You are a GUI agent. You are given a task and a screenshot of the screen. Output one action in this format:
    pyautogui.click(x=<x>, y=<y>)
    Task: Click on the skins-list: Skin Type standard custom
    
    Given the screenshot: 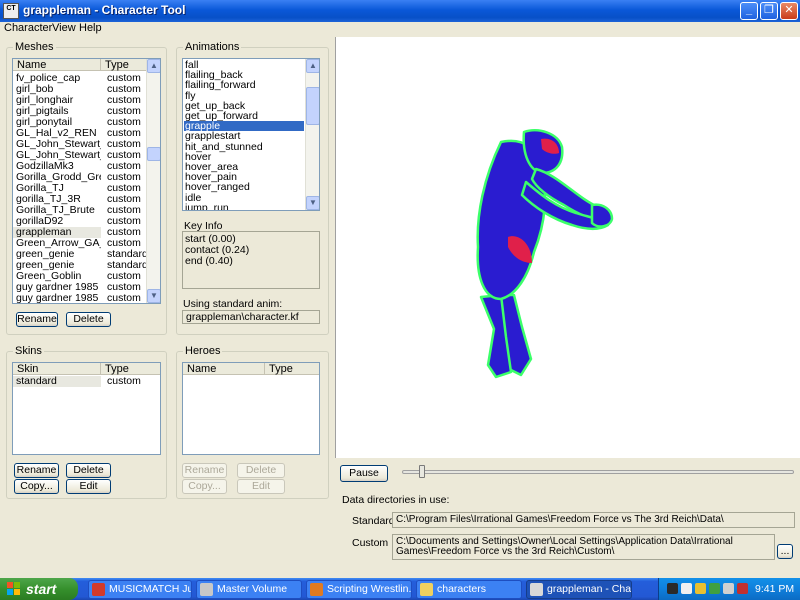 What is the action you would take?
    pyautogui.click(x=86, y=408)
    